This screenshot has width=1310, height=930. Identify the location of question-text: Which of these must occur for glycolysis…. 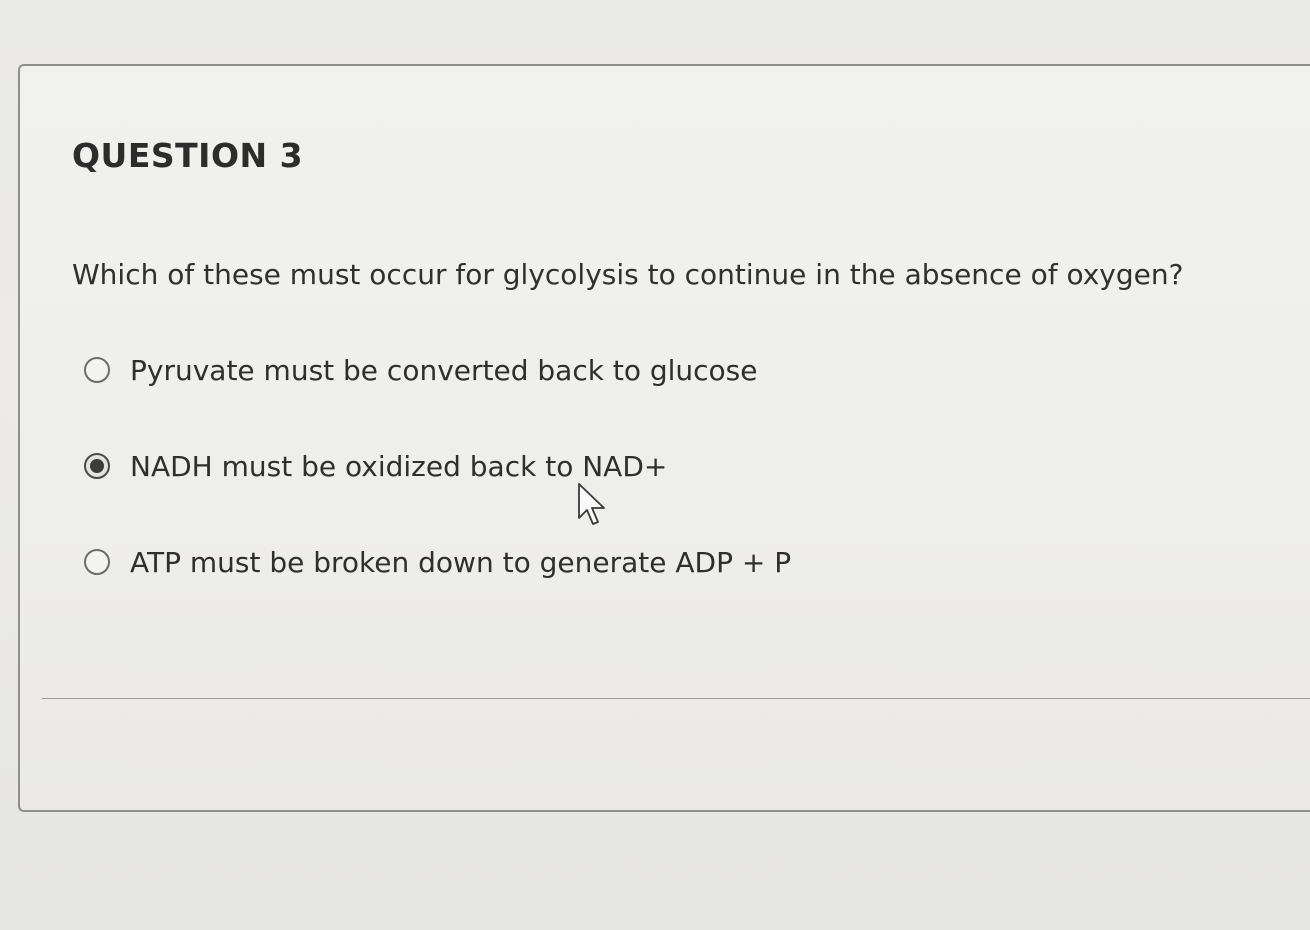
(628, 274).